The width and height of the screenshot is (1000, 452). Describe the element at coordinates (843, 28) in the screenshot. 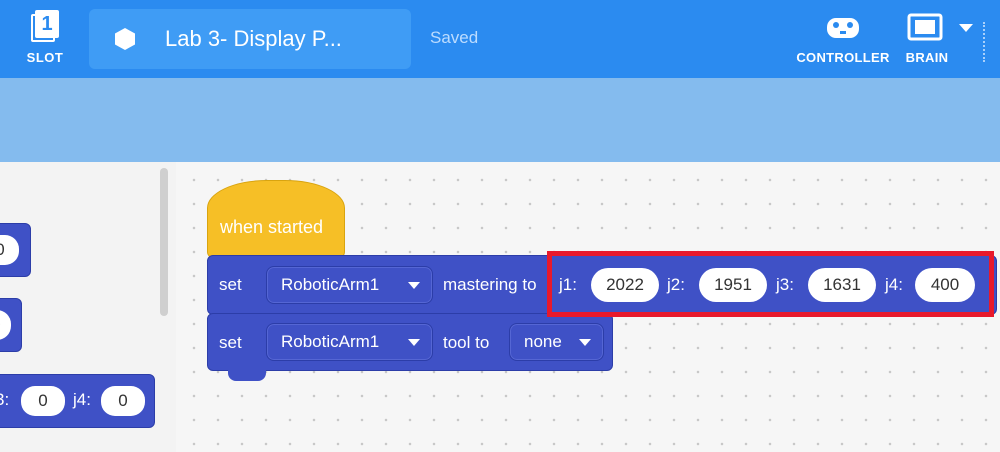

I see `controller-icon` at that location.